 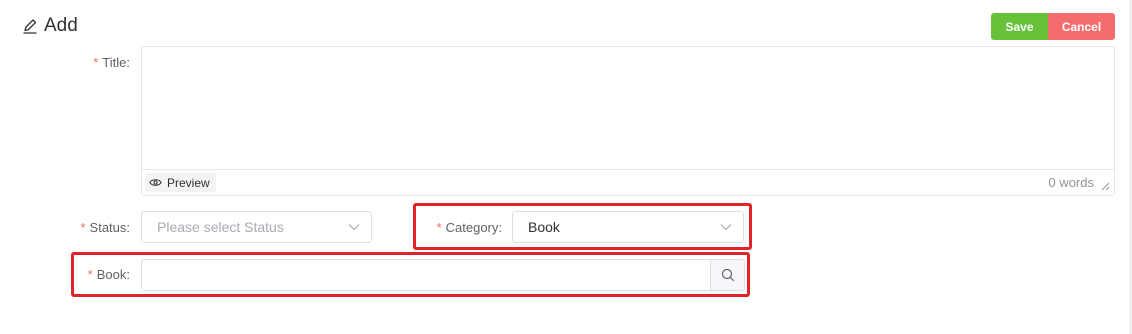 I want to click on title-label-text: Title:, so click(x=116, y=62).